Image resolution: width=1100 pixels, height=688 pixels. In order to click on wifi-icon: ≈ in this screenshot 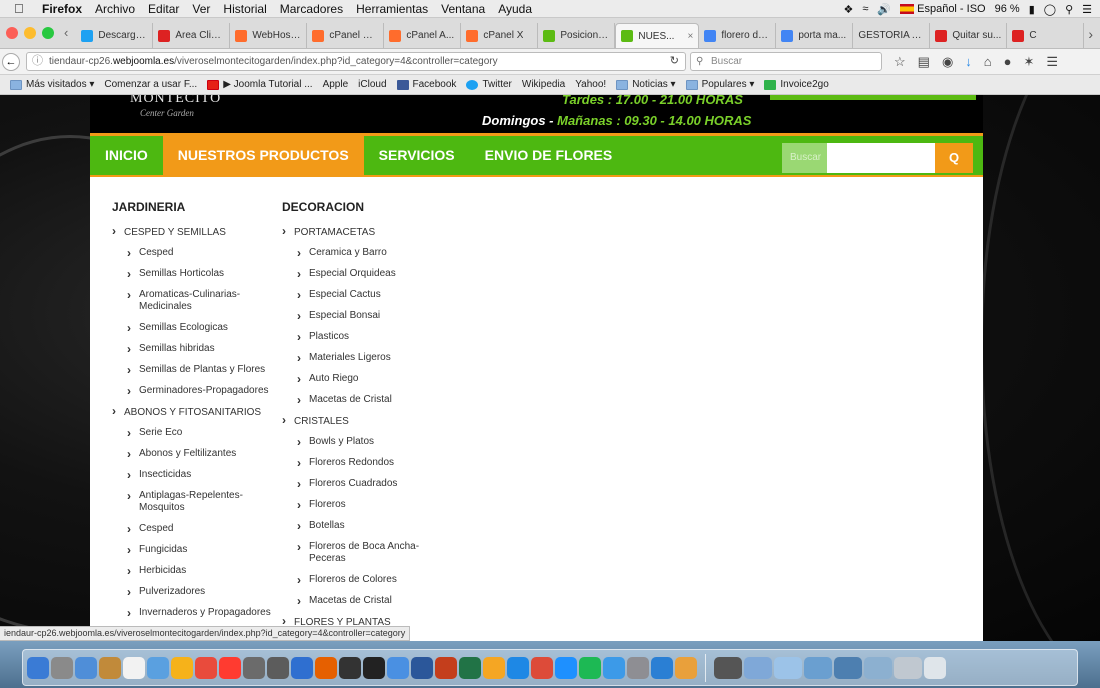, I will do `click(865, 9)`.